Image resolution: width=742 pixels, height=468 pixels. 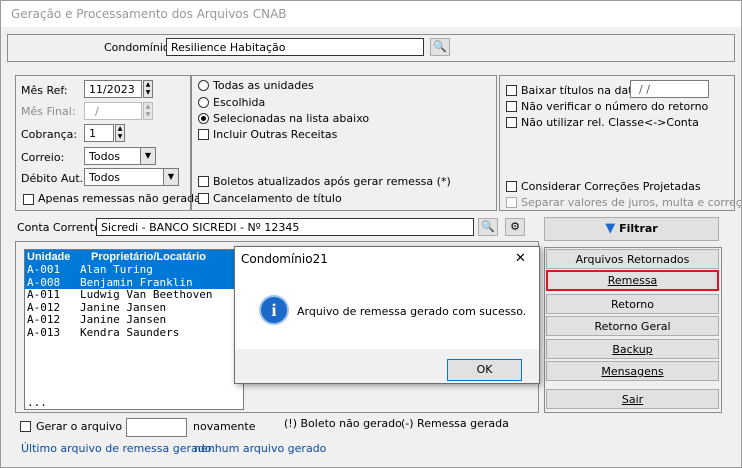 I want to click on boletos-atualizados-checkbox, so click(x=203, y=181).